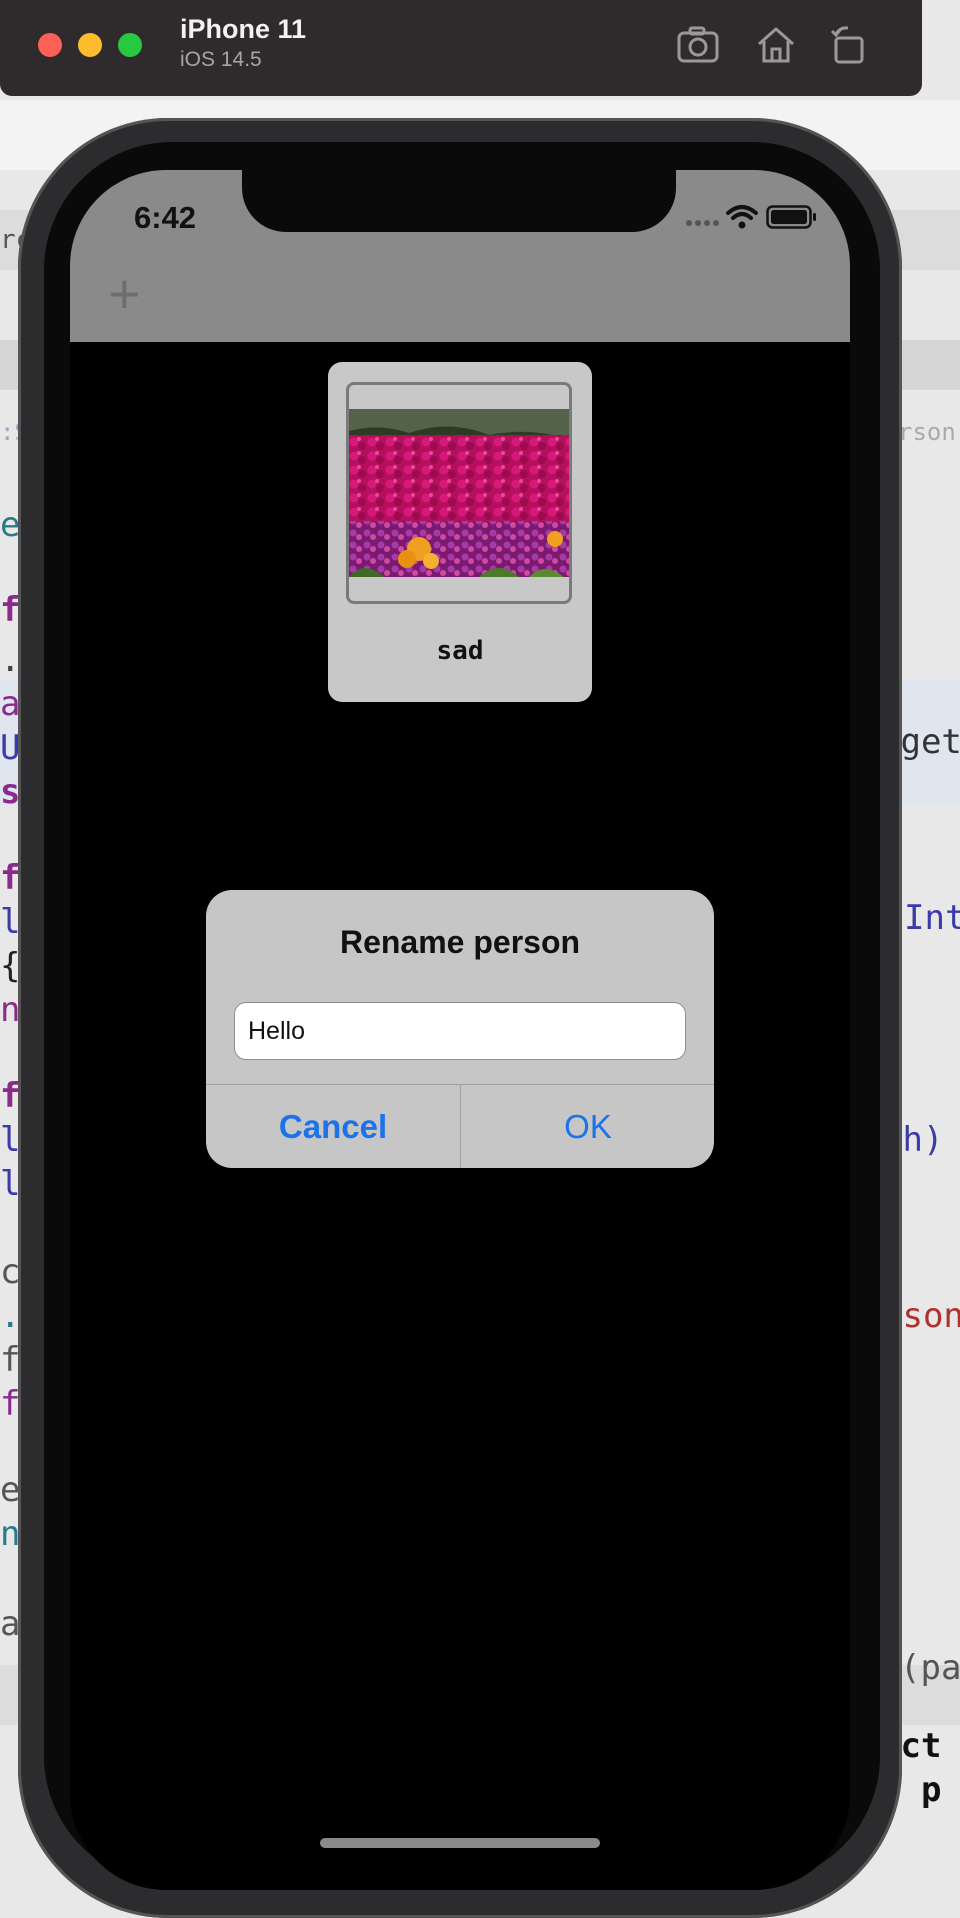 The width and height of the screenshot is (960, 1918). Describe the element at coordinates (50, 45) in the screenshot. I see `close-window-button` at that location.